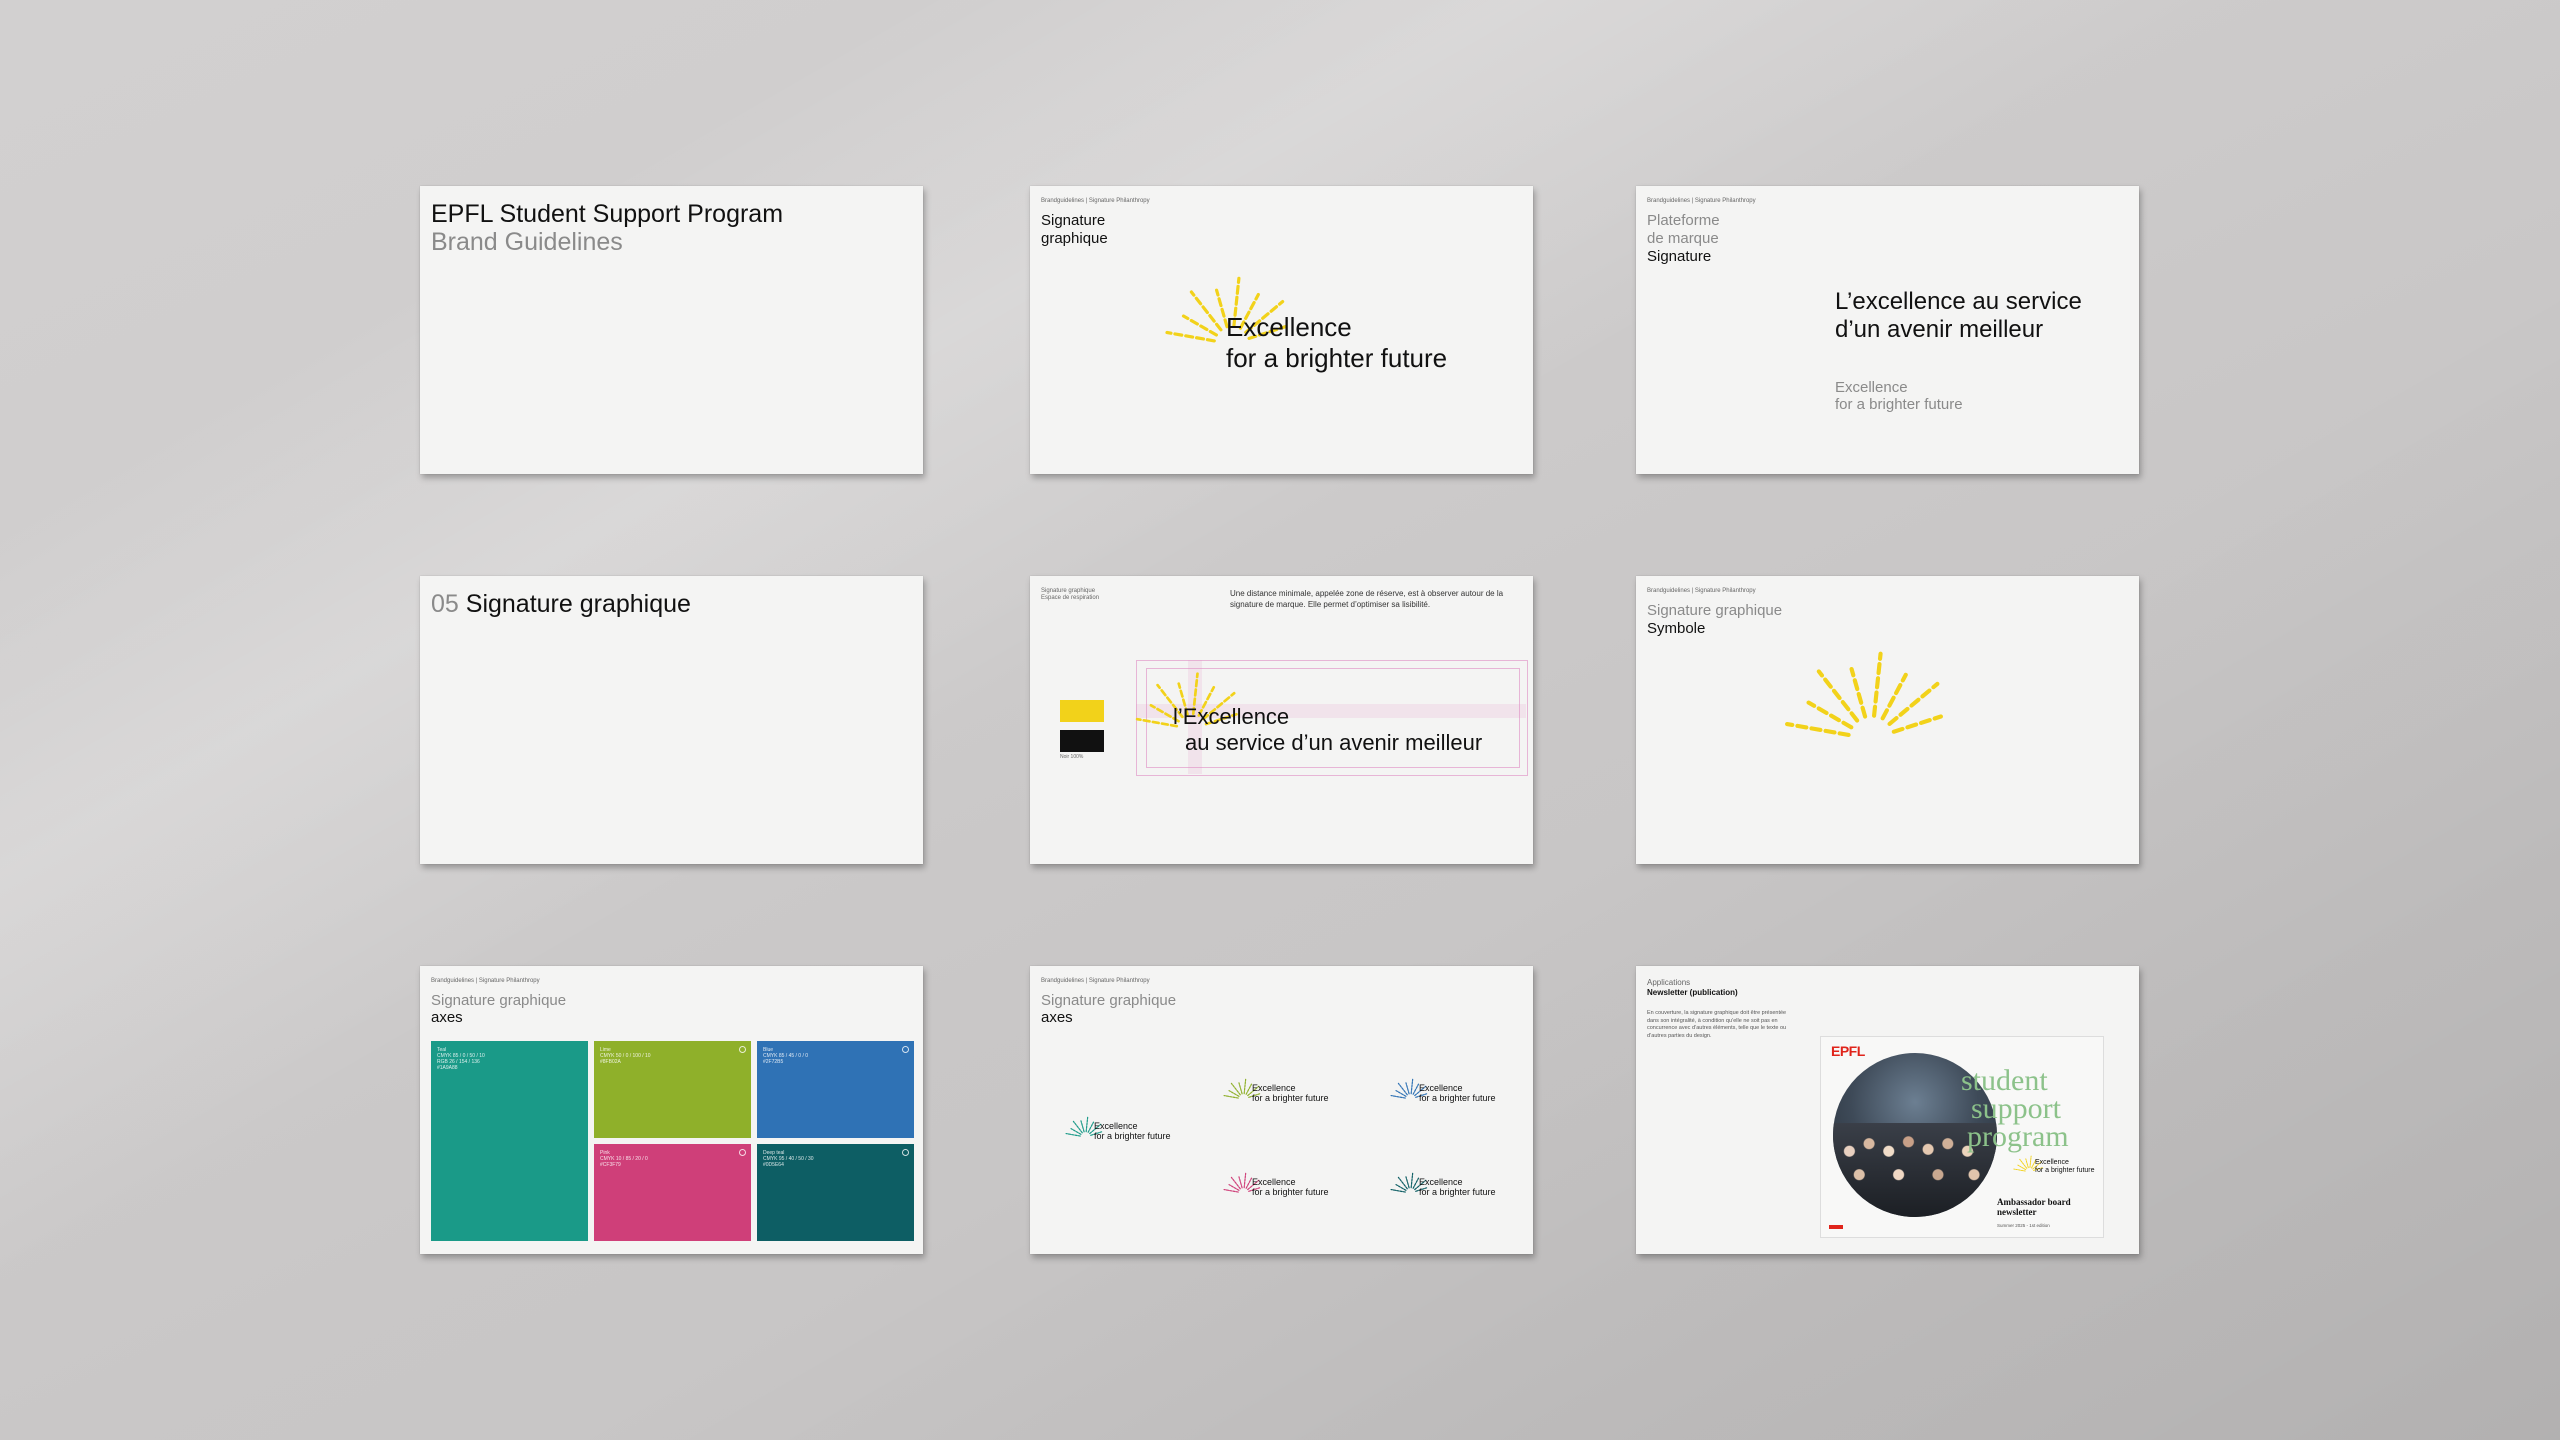 This screenshot has width=2560, height=1440. Describe the element at coordinates (1231, 716) in the screenshot. I see `signature-line1: l’Excellence` at that location.